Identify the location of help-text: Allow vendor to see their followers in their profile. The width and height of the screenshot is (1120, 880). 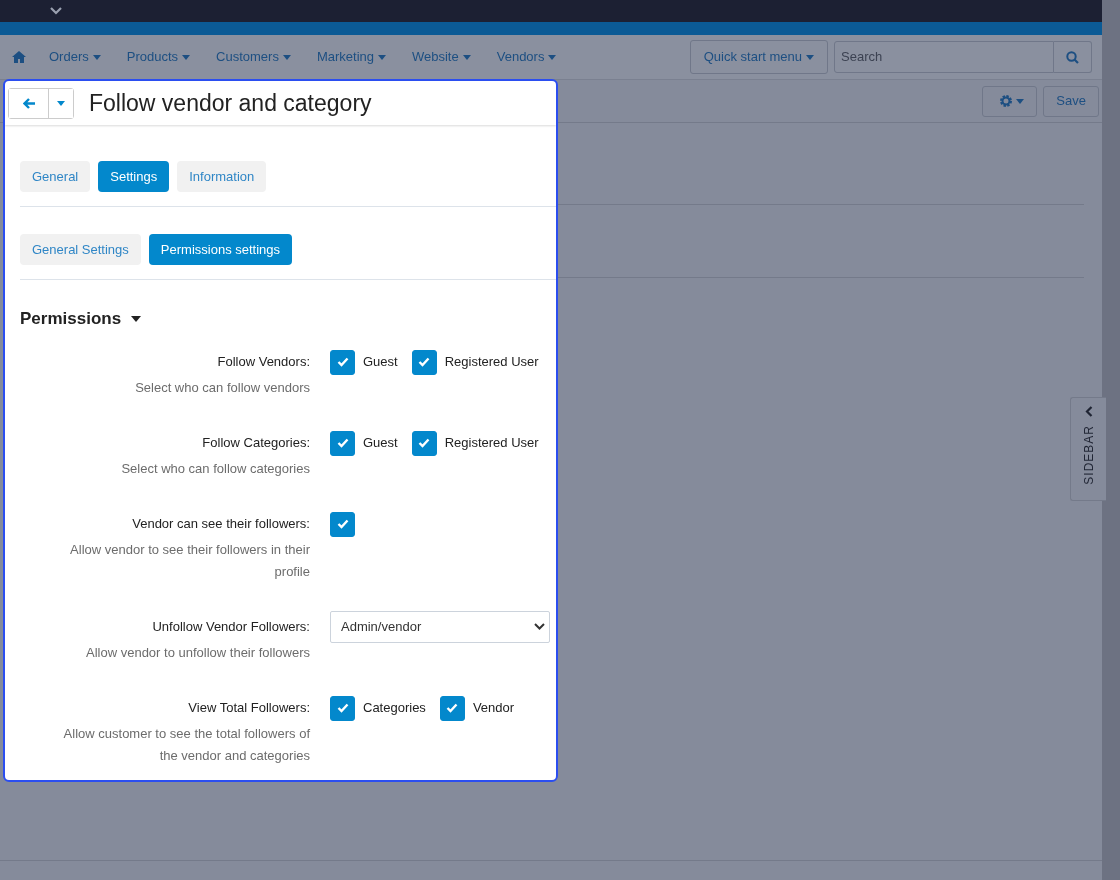
(189, 560).